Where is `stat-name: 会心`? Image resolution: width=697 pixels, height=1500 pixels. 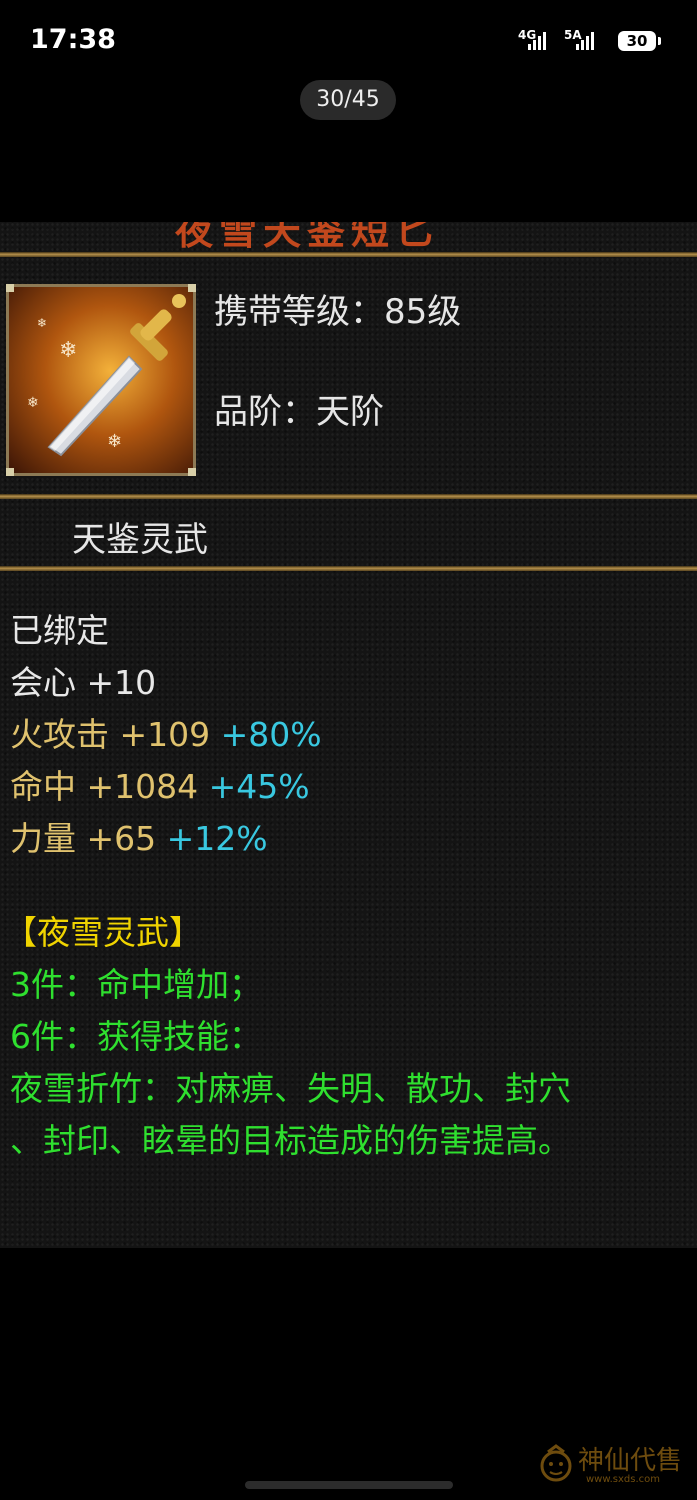
stat-name: 会心 is located at coordinates (43, 682).